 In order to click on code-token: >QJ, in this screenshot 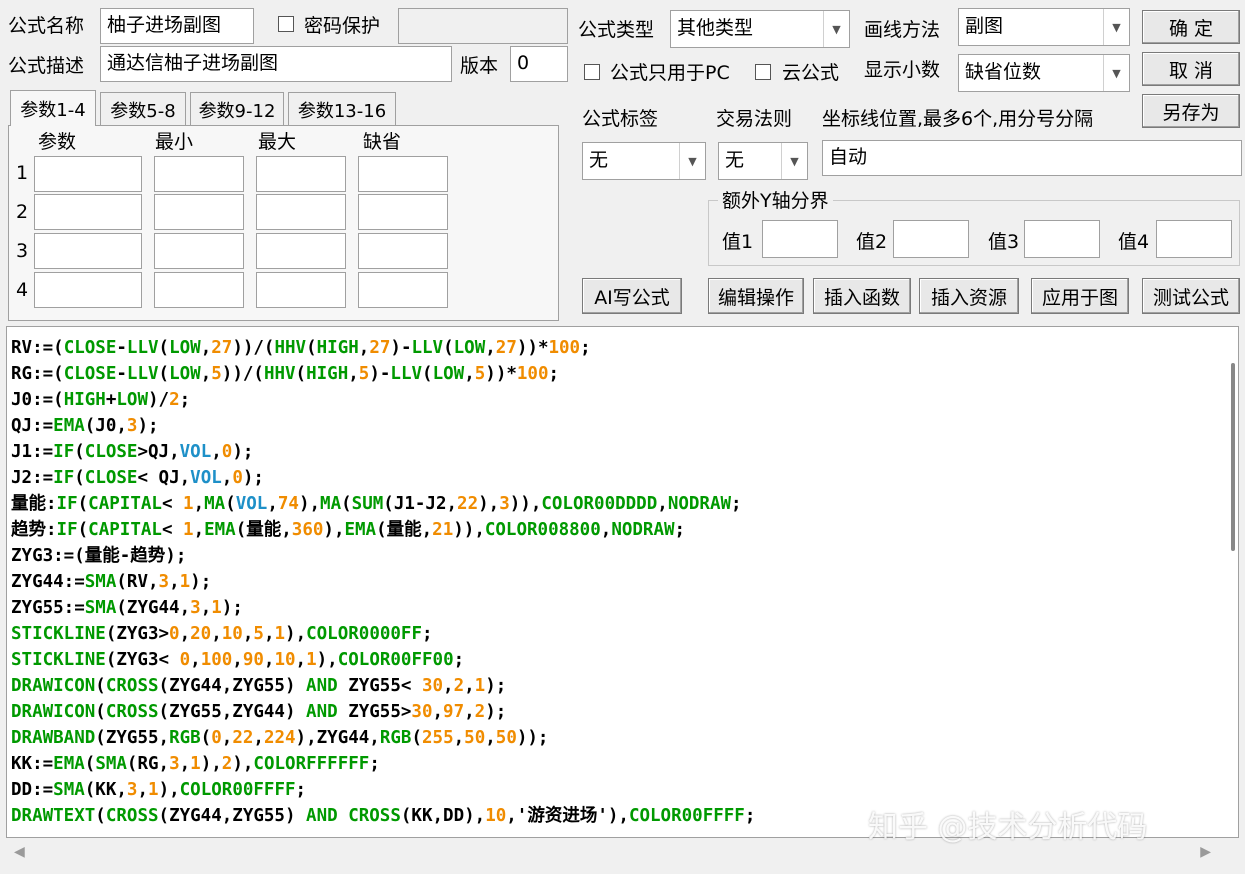, I will do `click(158, 452)`.